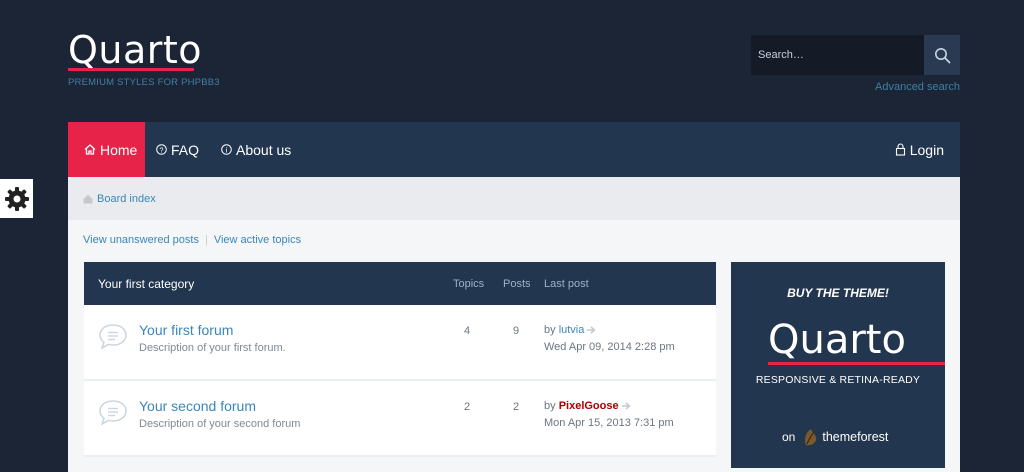 This screenshot has height=472, width=1024. I want to click on last-post-user-link: lutvia, so click(572, 330).